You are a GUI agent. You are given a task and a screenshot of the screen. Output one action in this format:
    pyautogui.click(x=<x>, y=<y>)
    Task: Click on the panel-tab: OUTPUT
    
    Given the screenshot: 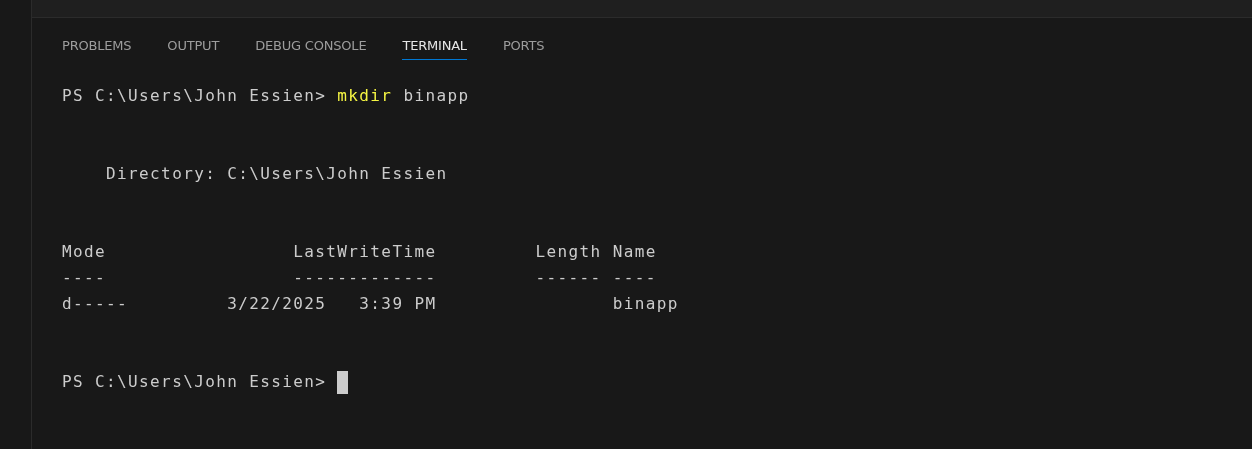 What is the action you would take?
    pyautogui.click(x=193, y=49)
    